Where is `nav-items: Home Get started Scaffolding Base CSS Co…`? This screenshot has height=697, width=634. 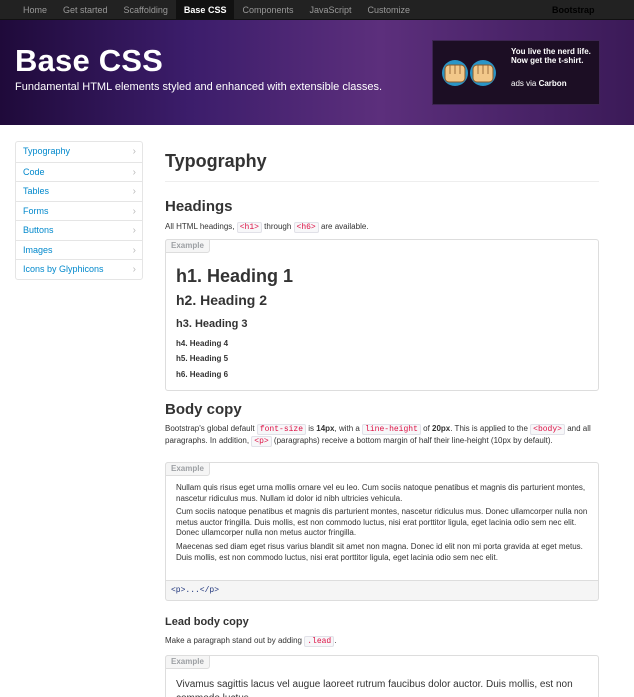 nav-items: Home Get started Scaffolding Base CSS Co… is located at coordinates (216, 10).